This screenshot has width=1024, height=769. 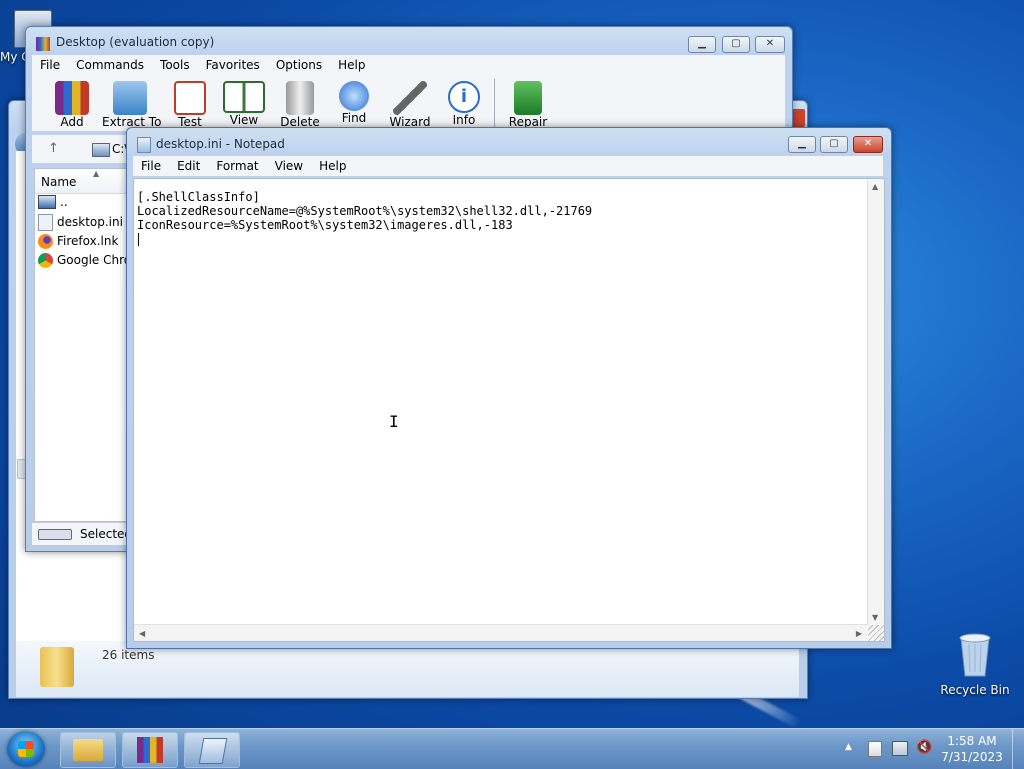 What do you see at coordinates (924, 747) in the screenshot?
I see `volume-muted-icon: 🔇` at bounding box center [924, 747].